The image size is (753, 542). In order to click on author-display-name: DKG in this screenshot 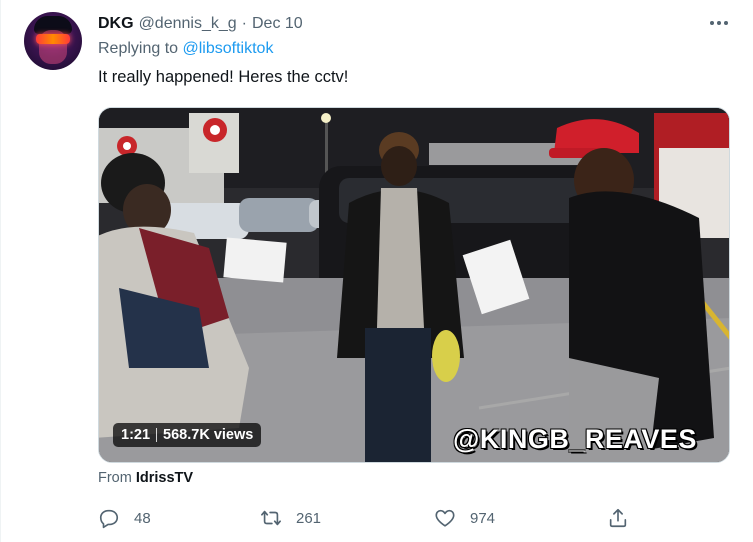, I will do `click(116, 24)`.